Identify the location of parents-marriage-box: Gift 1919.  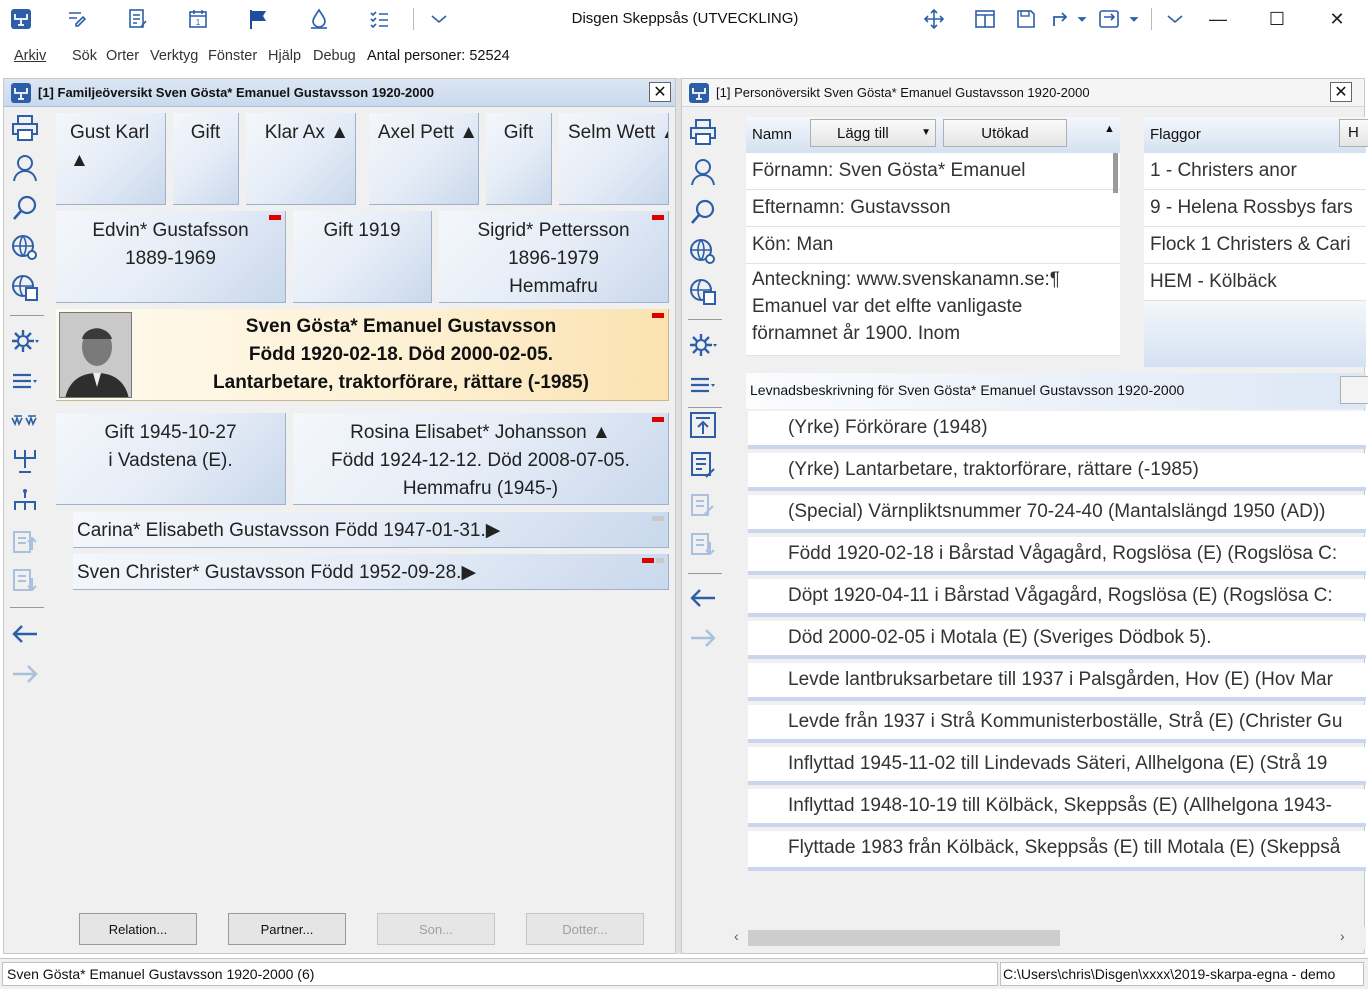
(362, 257).